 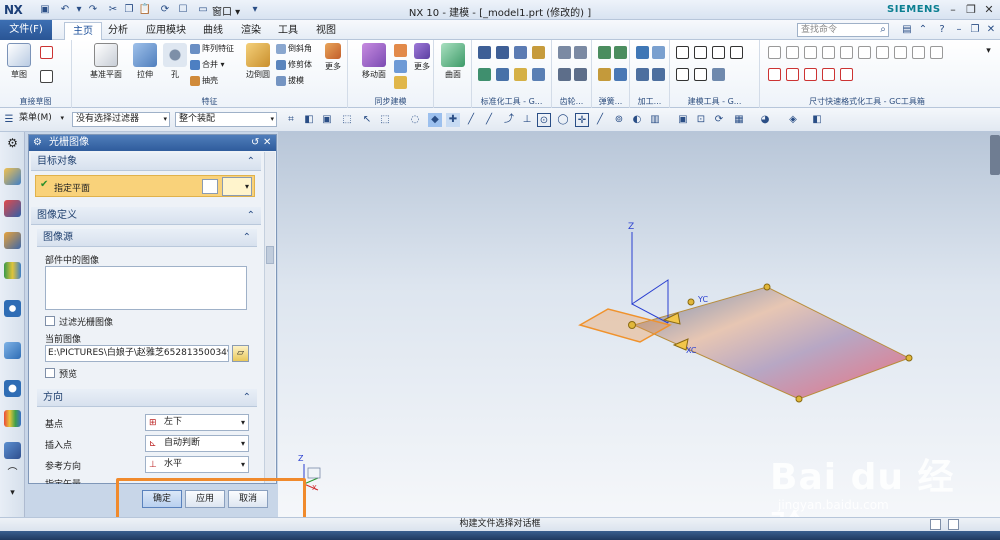 What do you see at coordinates (26, 30) in the screenshot?
I see `file-menu: 文件(F)` at bounding box center [26, 30].